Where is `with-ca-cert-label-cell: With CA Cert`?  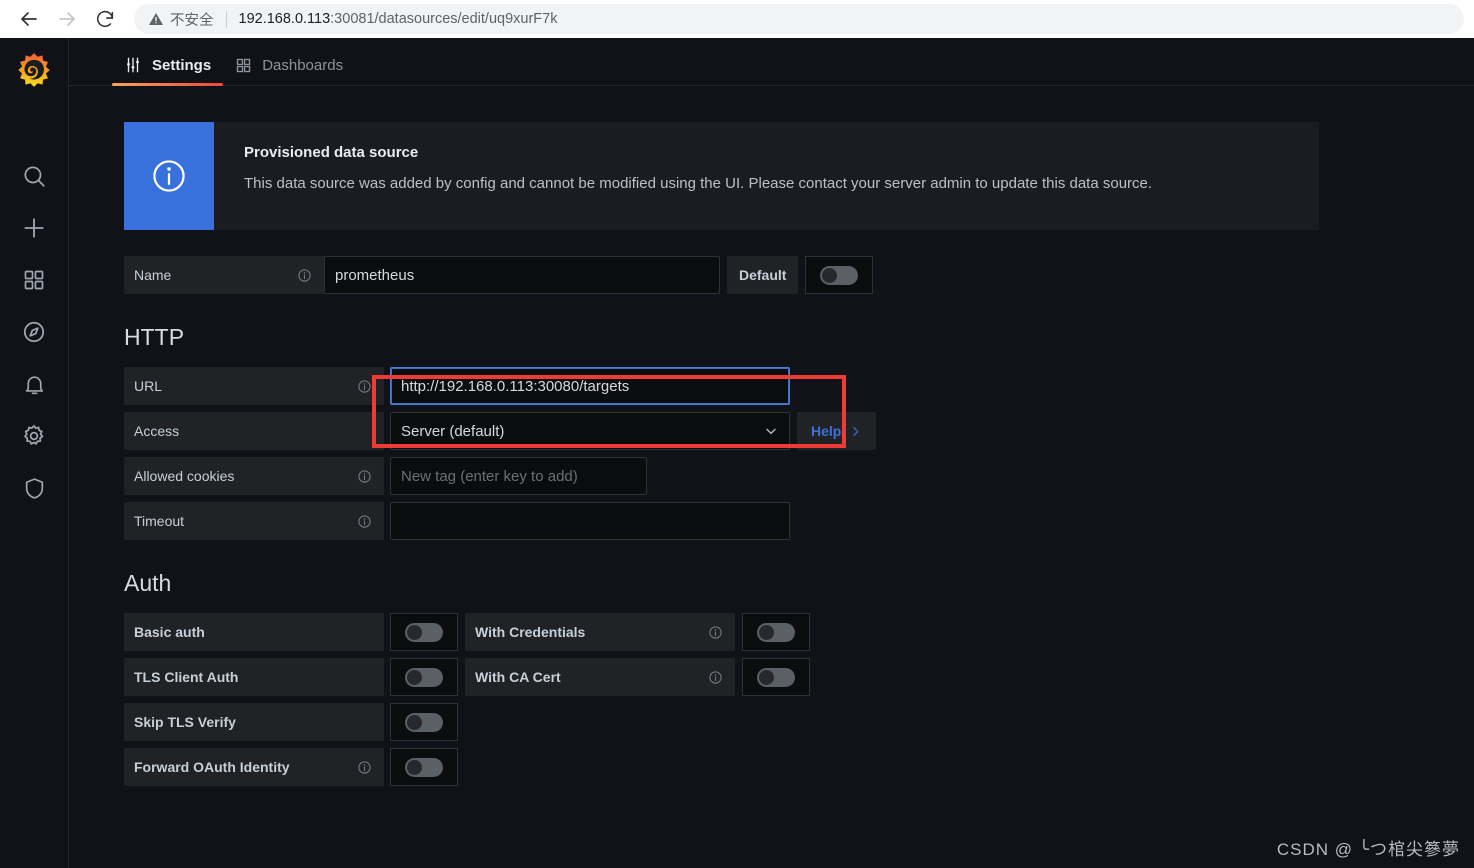 with-ca-cert-label-cell: With CA Cert is located at coordinates (600, 677).